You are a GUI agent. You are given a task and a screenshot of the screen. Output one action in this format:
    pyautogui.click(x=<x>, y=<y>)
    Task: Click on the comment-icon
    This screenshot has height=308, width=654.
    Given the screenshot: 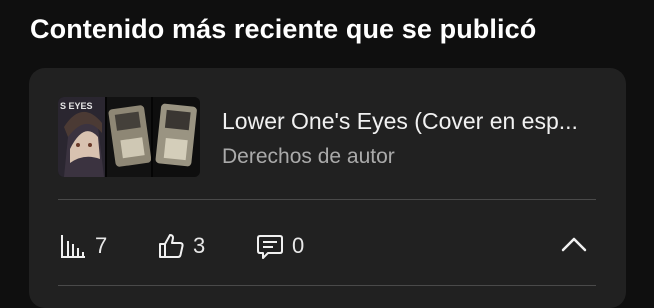 What is the action you would take?
    pyautogui.click(x=270, y=246)
    